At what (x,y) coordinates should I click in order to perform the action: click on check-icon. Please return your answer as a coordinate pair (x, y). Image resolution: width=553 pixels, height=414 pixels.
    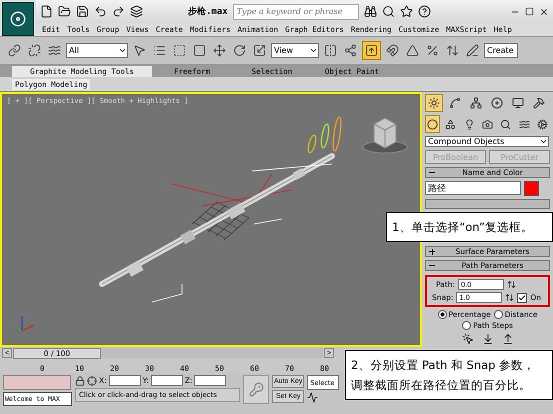
    Looking at the image, I should click on (522, 298).